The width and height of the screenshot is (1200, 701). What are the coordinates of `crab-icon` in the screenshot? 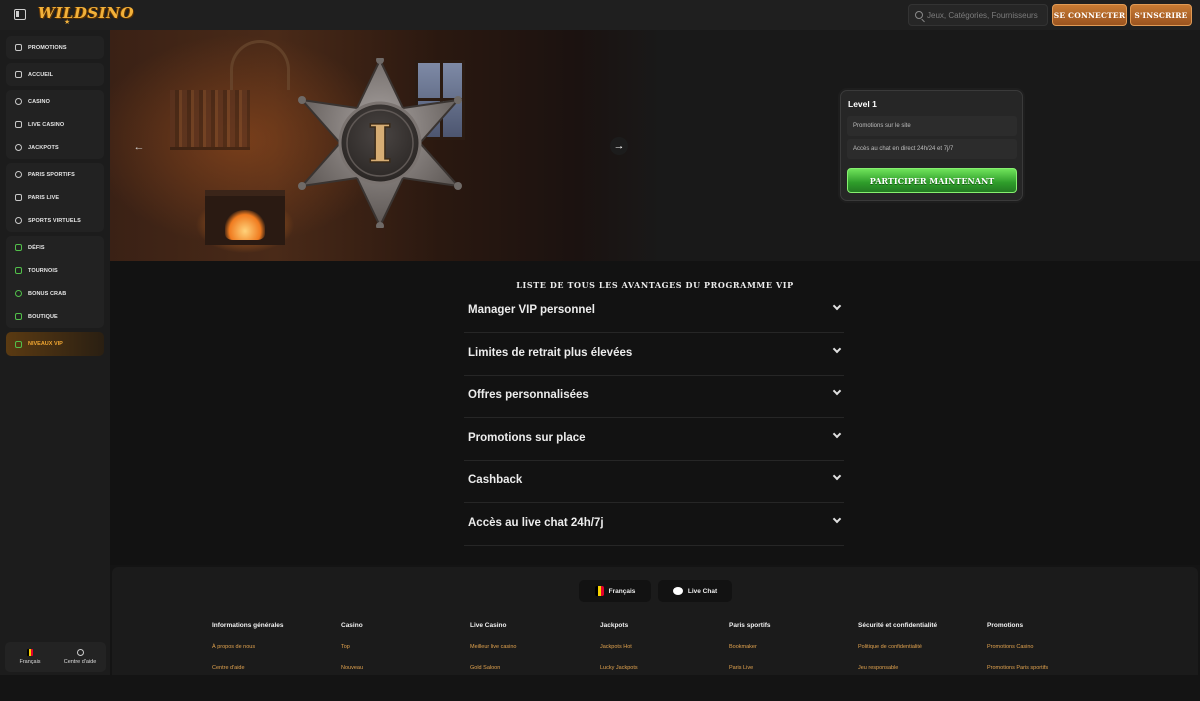 It's located at (18, 293).